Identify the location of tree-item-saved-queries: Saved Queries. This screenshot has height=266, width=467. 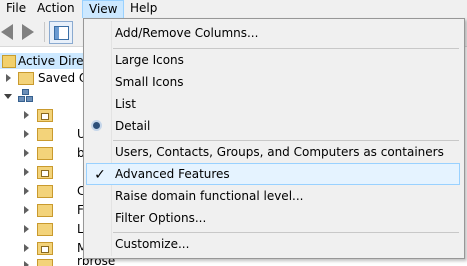
(62, 78).